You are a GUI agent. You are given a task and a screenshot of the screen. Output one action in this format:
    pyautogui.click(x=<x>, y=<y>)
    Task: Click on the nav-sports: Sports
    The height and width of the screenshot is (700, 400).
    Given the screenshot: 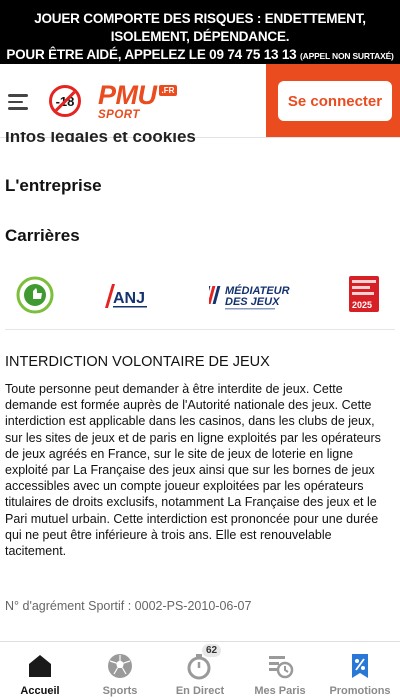 What is the action you would take?
    pyautogui.click(x=120, y=671)
    